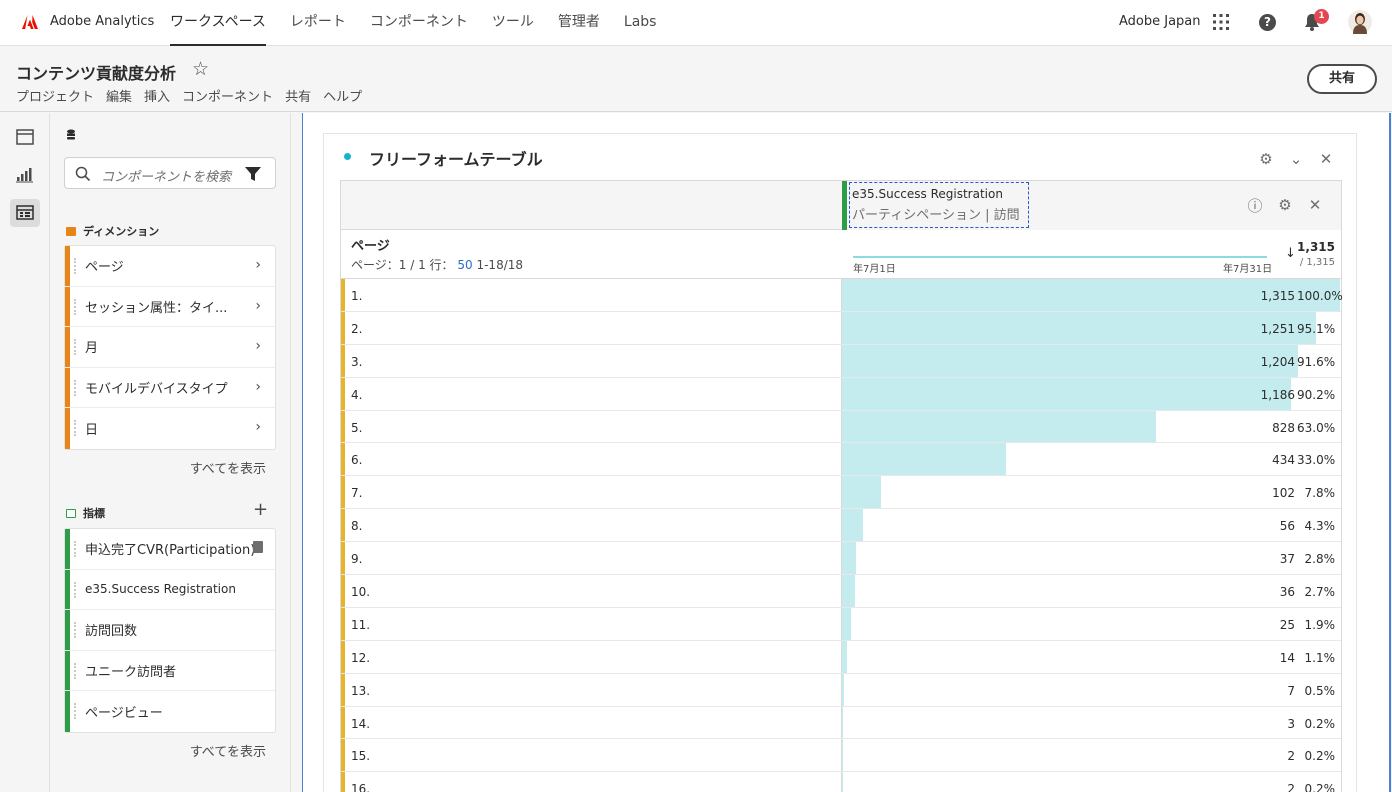 This screenshot has width=1392, height=792. What do you see at coordinates (297, 452) in the screenshot?
I see `panel-splitter` at bounding box center [297, 452].